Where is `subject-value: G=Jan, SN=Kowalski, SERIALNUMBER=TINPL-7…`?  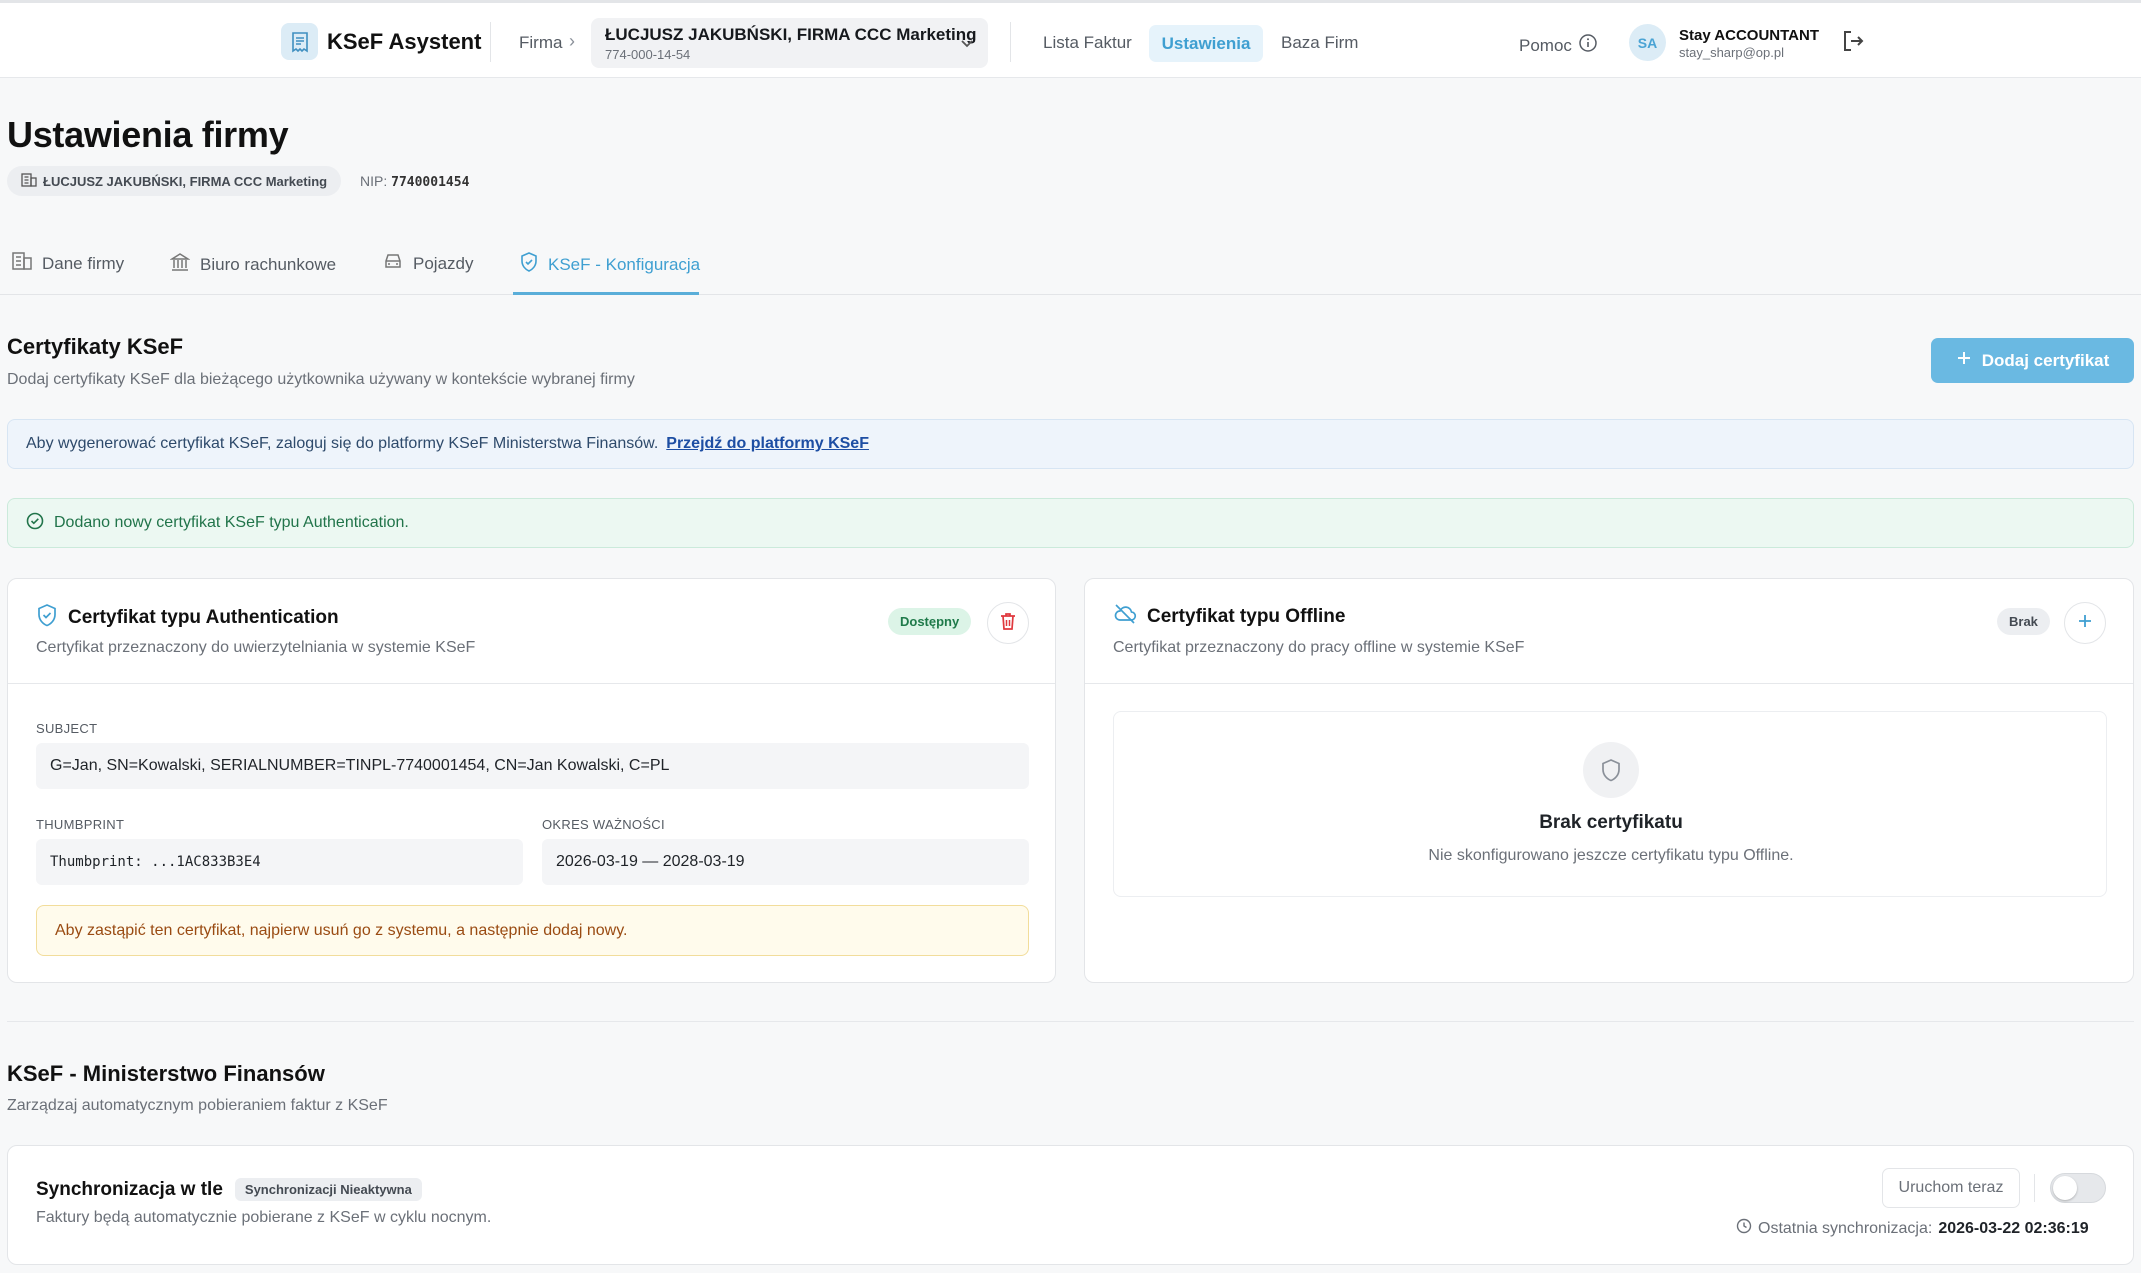
subject-value: G=Jan, SN=Kowalski, SERIALNUMBER=TINPL-7… is located at coordinates (360, 765).